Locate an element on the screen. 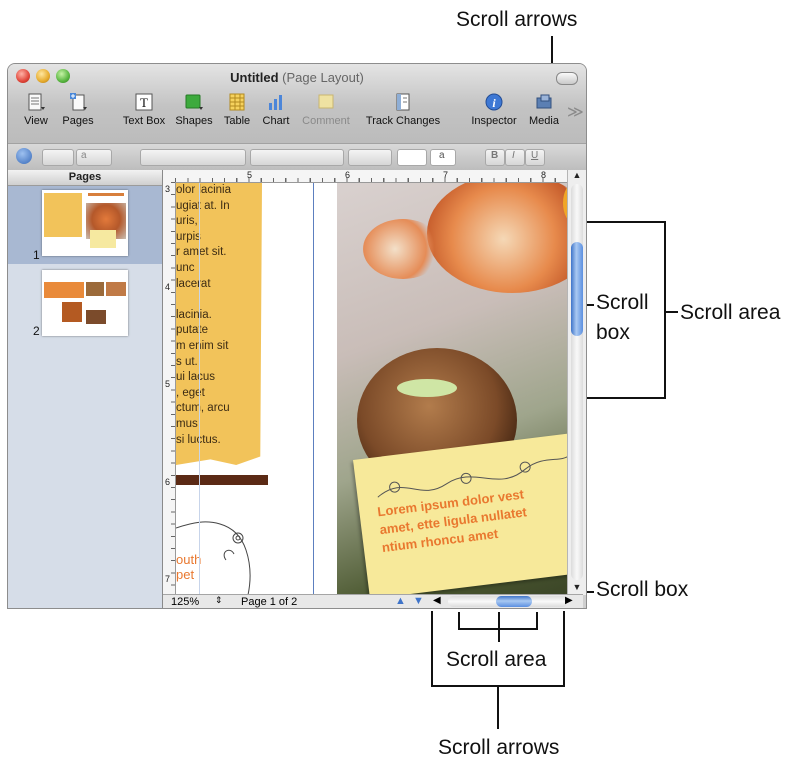 Image resolution: width=800 pixels, height=764 pixels. pages-icon is located at coordinates (78, 102).